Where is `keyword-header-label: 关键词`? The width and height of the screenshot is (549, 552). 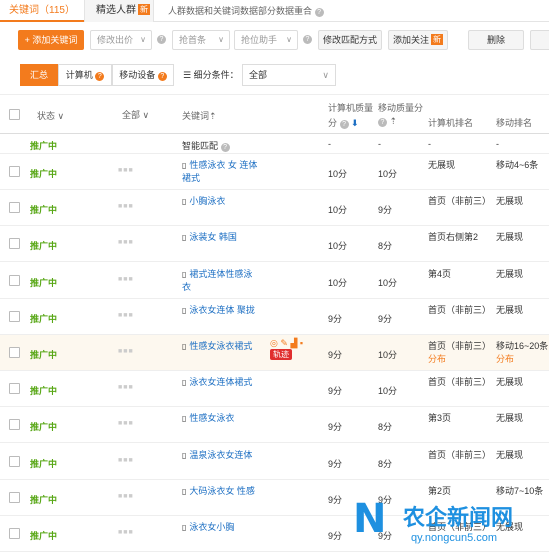
keyword-header-label: 关键词 is located at coordinates (196, 116).